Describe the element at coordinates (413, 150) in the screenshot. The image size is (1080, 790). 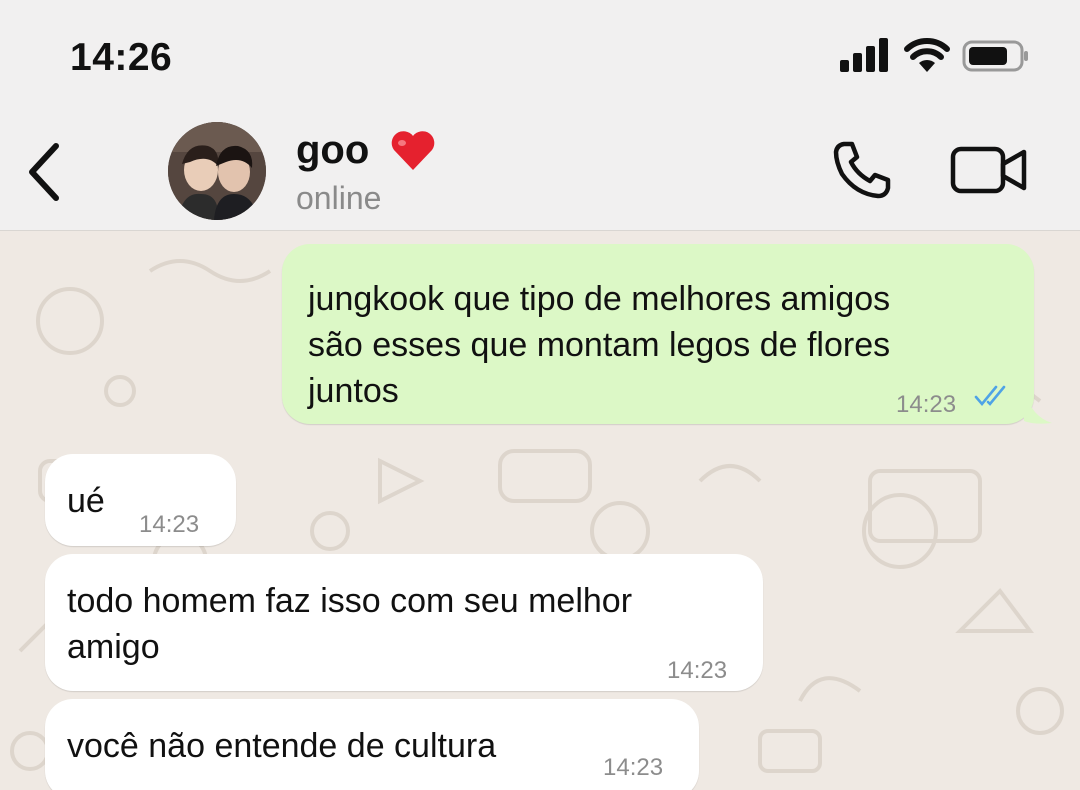
I see `heart-emoji-icon` at that location.